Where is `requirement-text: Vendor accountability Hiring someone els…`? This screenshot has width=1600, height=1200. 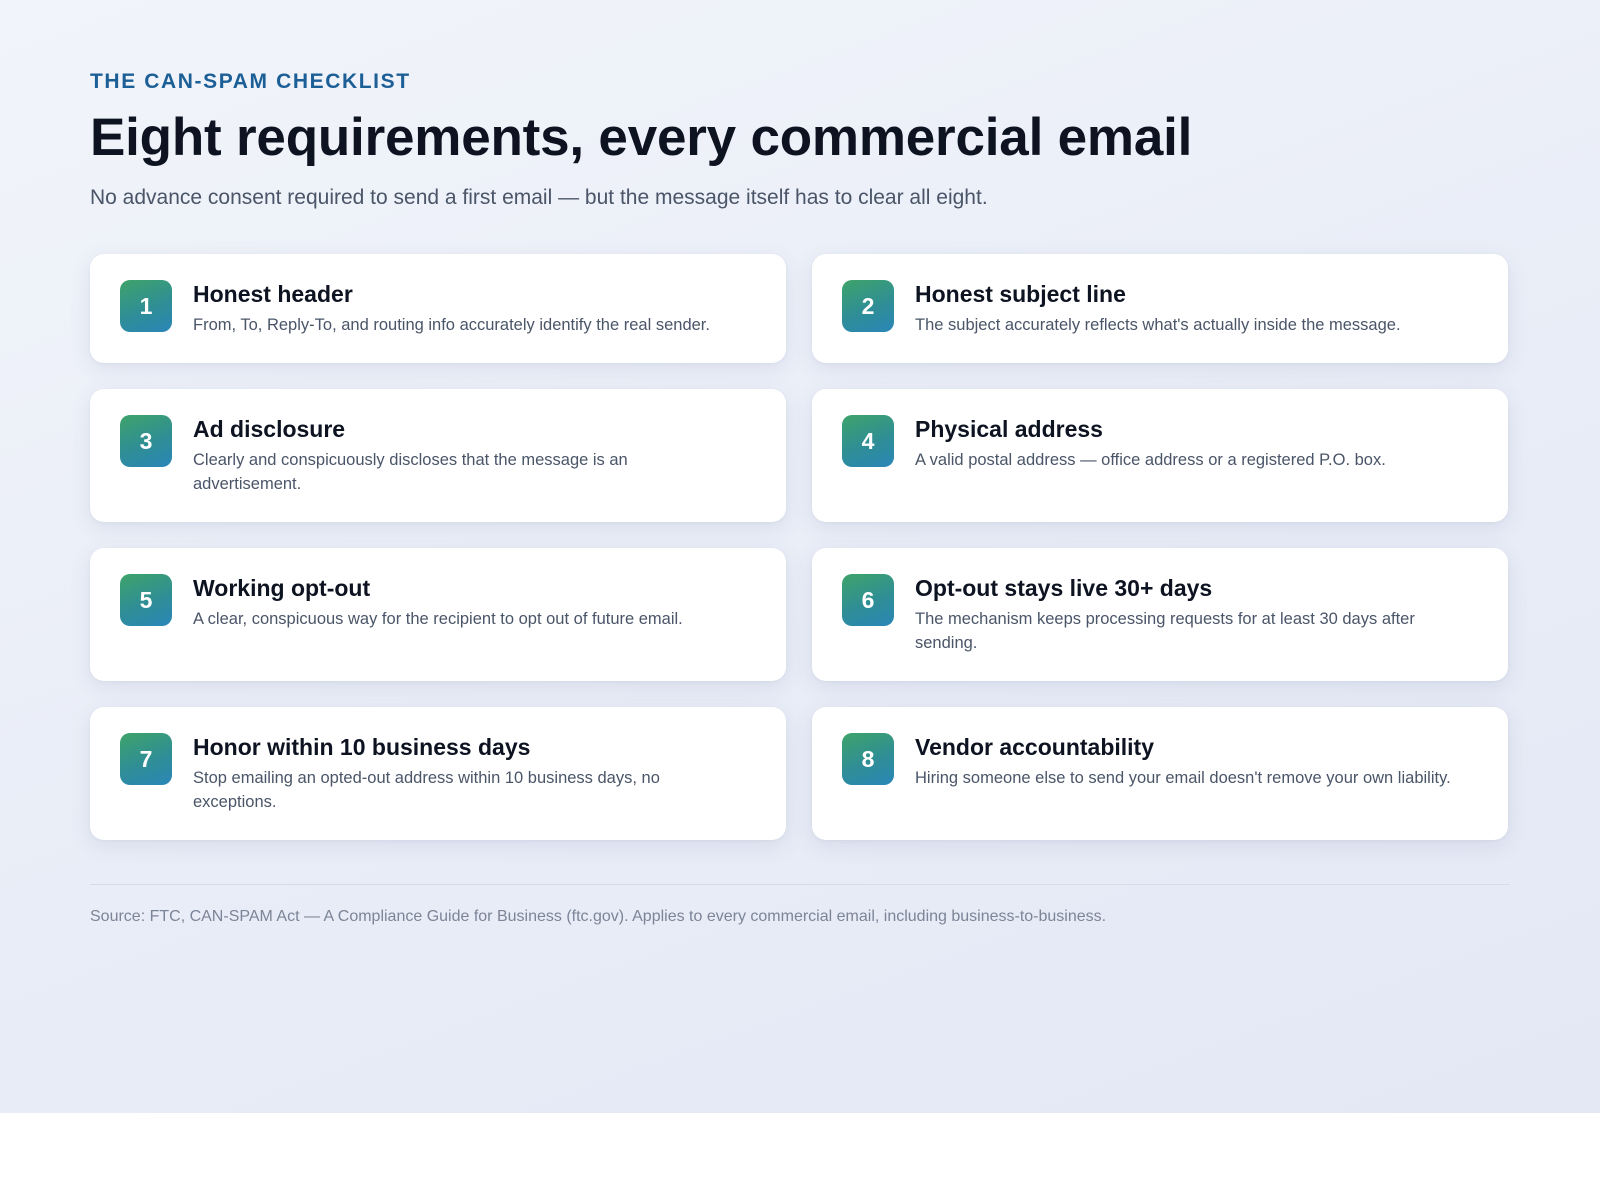
requirement-text: Vendor accountability Hiring someone els… is located at coordinates (1183, 761).